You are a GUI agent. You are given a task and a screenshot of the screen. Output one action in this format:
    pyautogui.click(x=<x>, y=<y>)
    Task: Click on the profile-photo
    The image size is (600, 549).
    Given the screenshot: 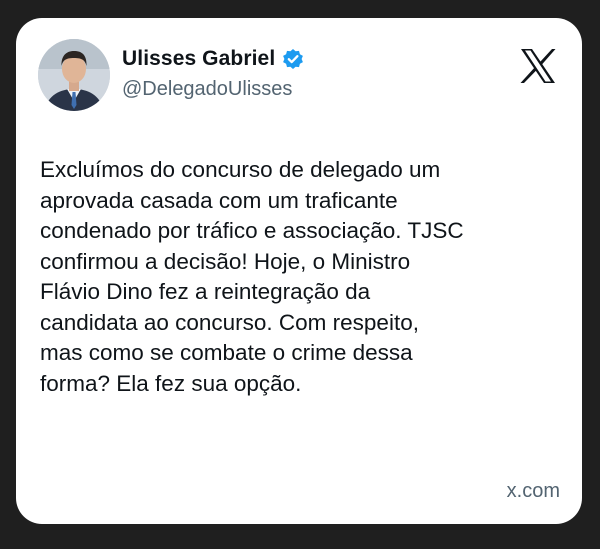 What is the action you would take?
    pyautogui.click(x=74, y=75)
    